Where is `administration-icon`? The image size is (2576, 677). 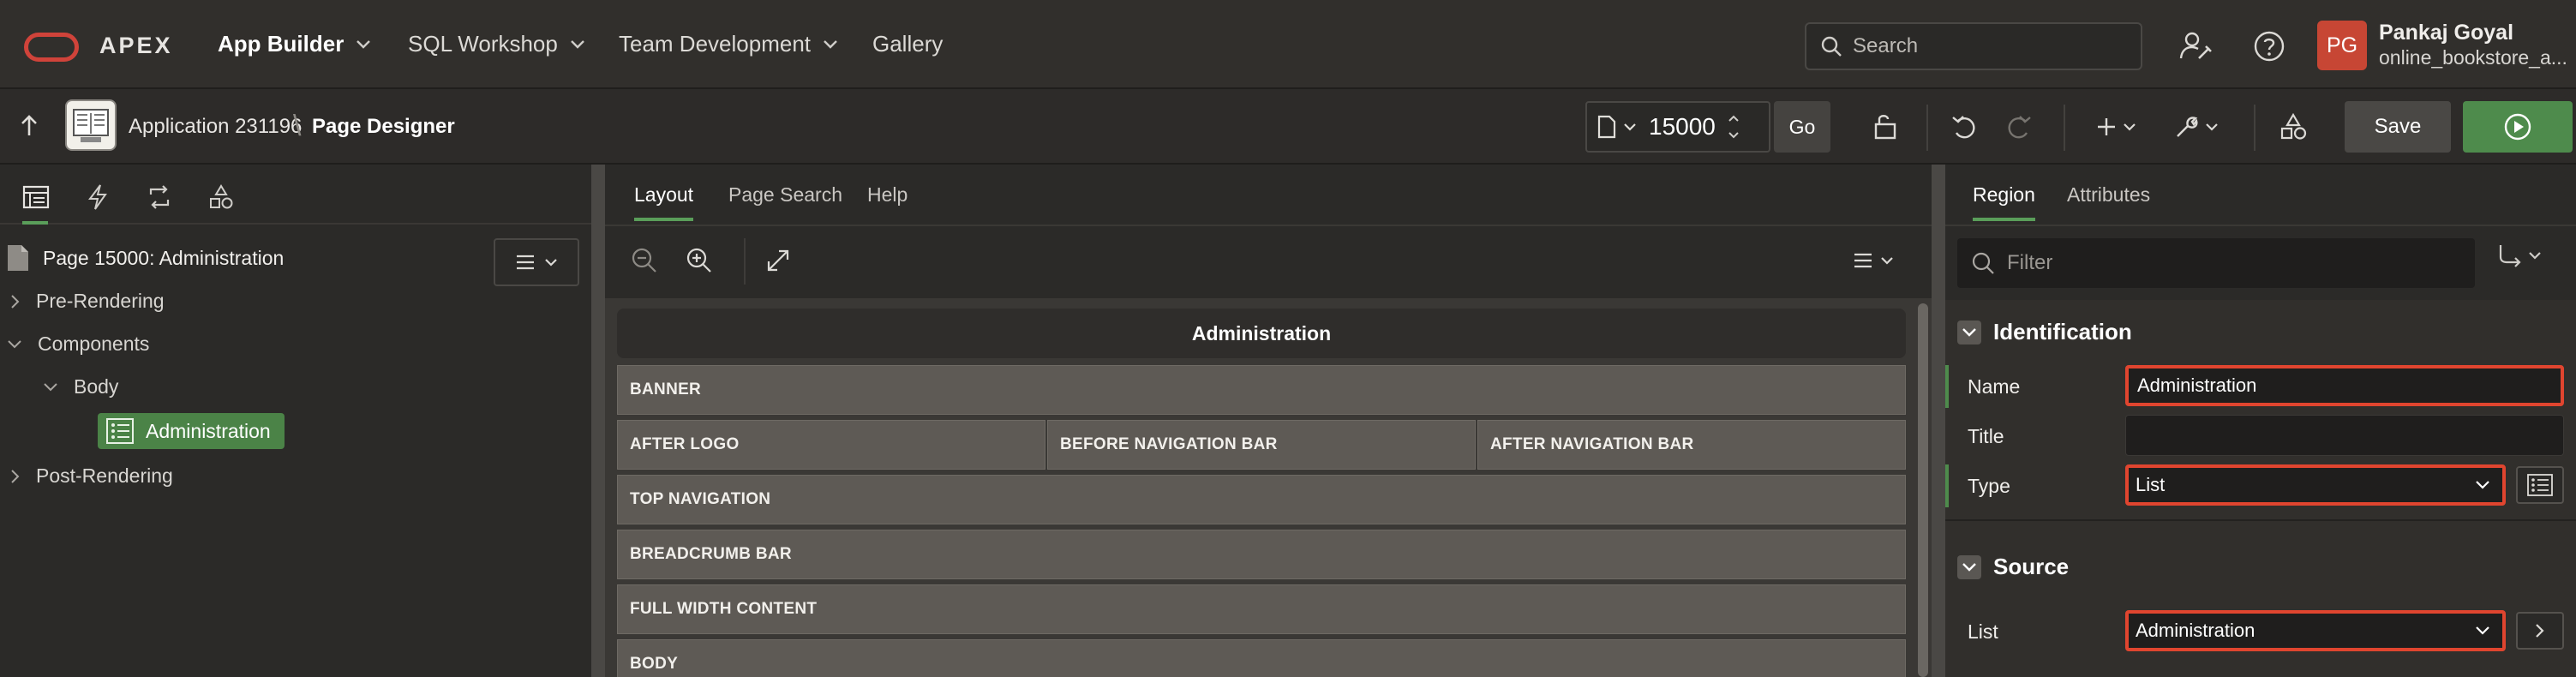
administration-icon is located at coordinates (2195, 46).